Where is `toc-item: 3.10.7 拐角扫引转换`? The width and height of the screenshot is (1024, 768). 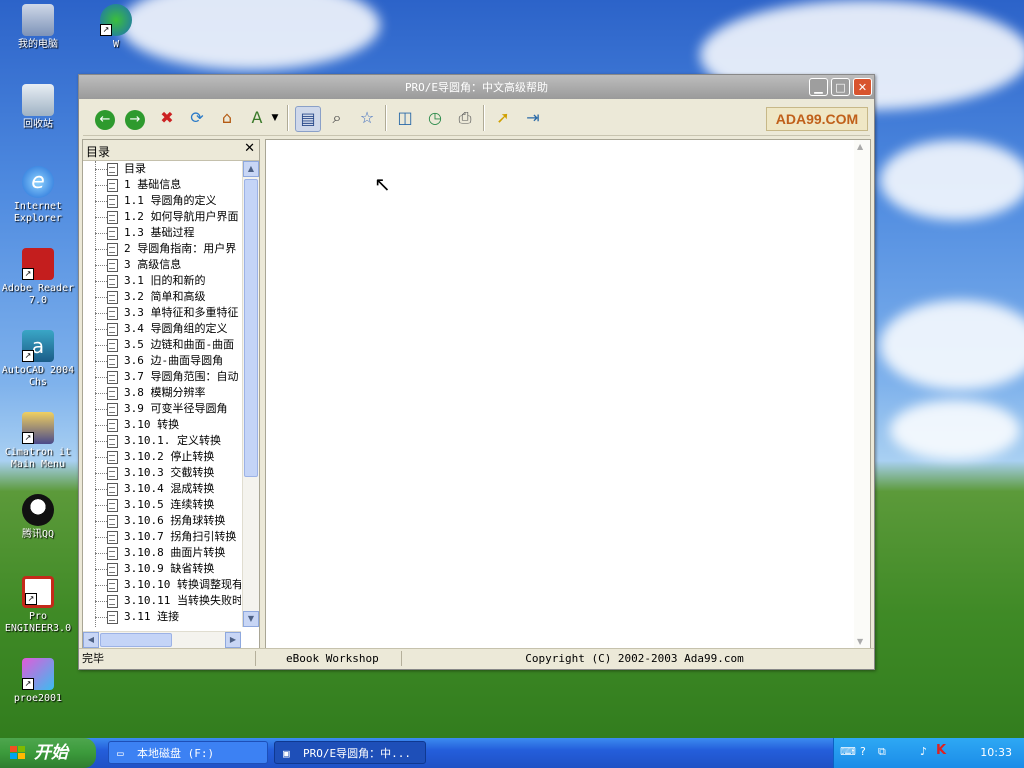
toc-item: 3.10.7 拐角扫引转换 is located at coordinates (162, 537).